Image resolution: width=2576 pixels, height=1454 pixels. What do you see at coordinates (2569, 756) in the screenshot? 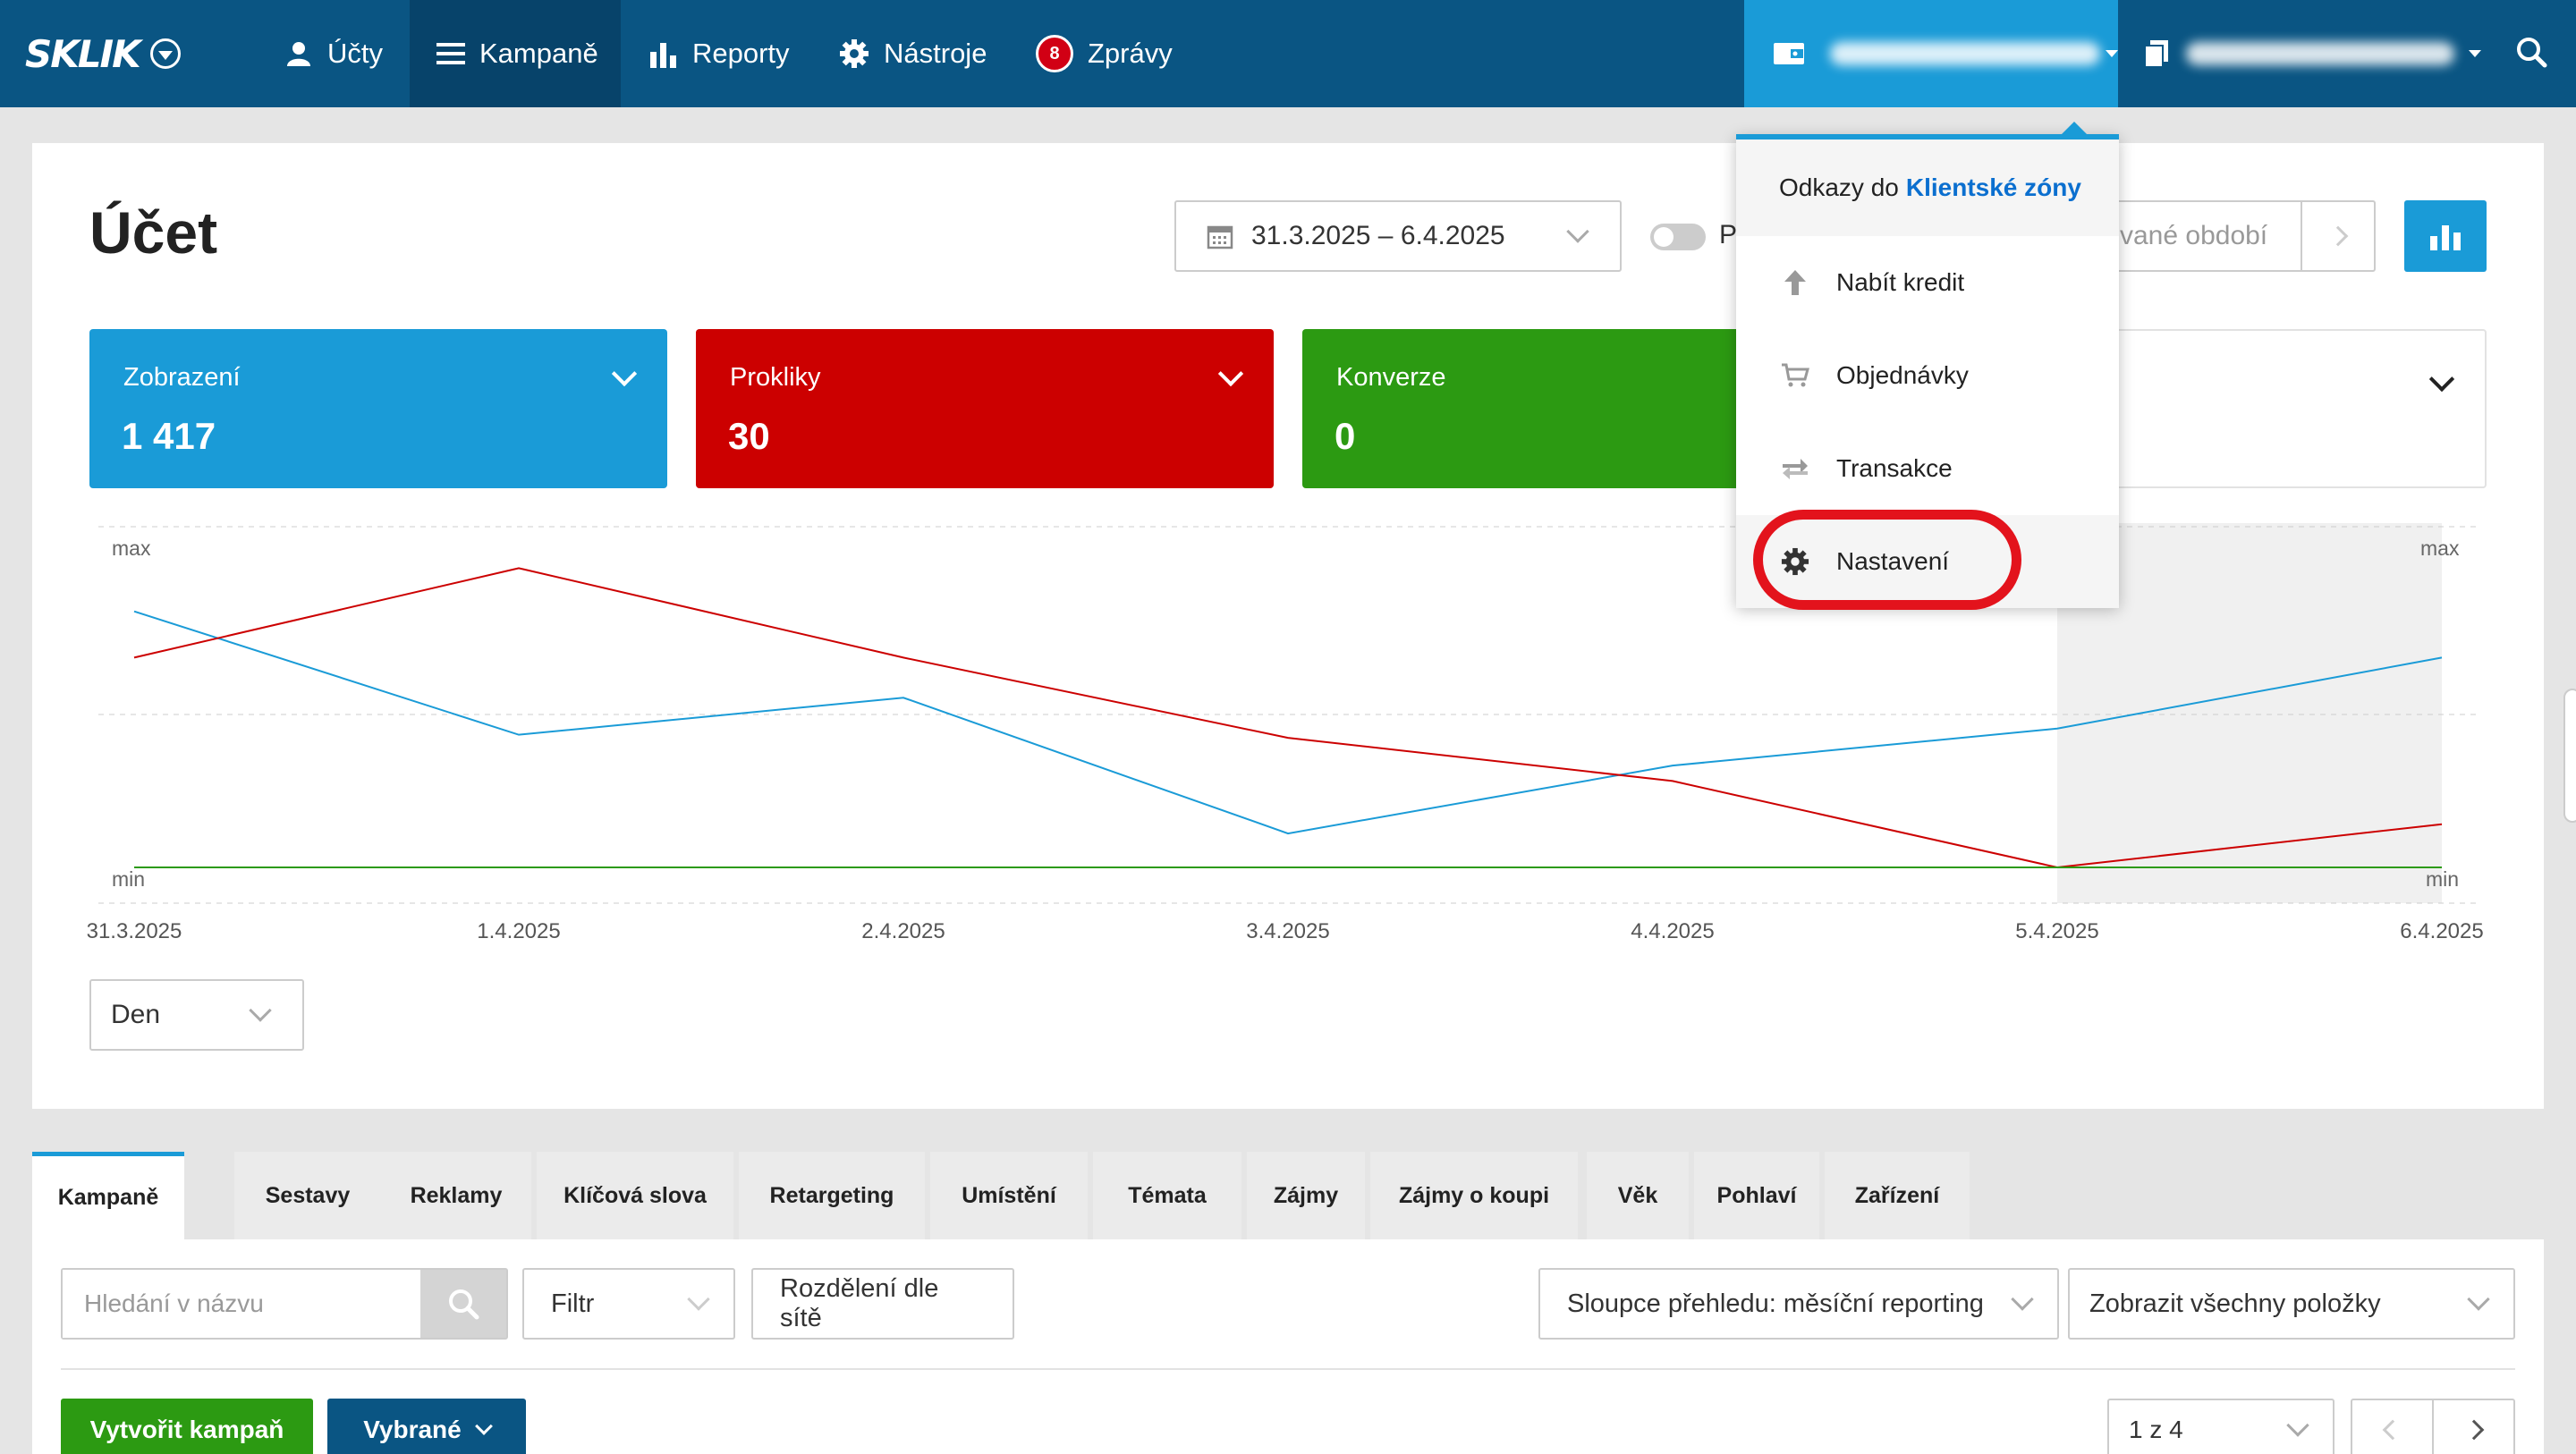
I see `side-panel-handle` at bounding box center [2569, 756].